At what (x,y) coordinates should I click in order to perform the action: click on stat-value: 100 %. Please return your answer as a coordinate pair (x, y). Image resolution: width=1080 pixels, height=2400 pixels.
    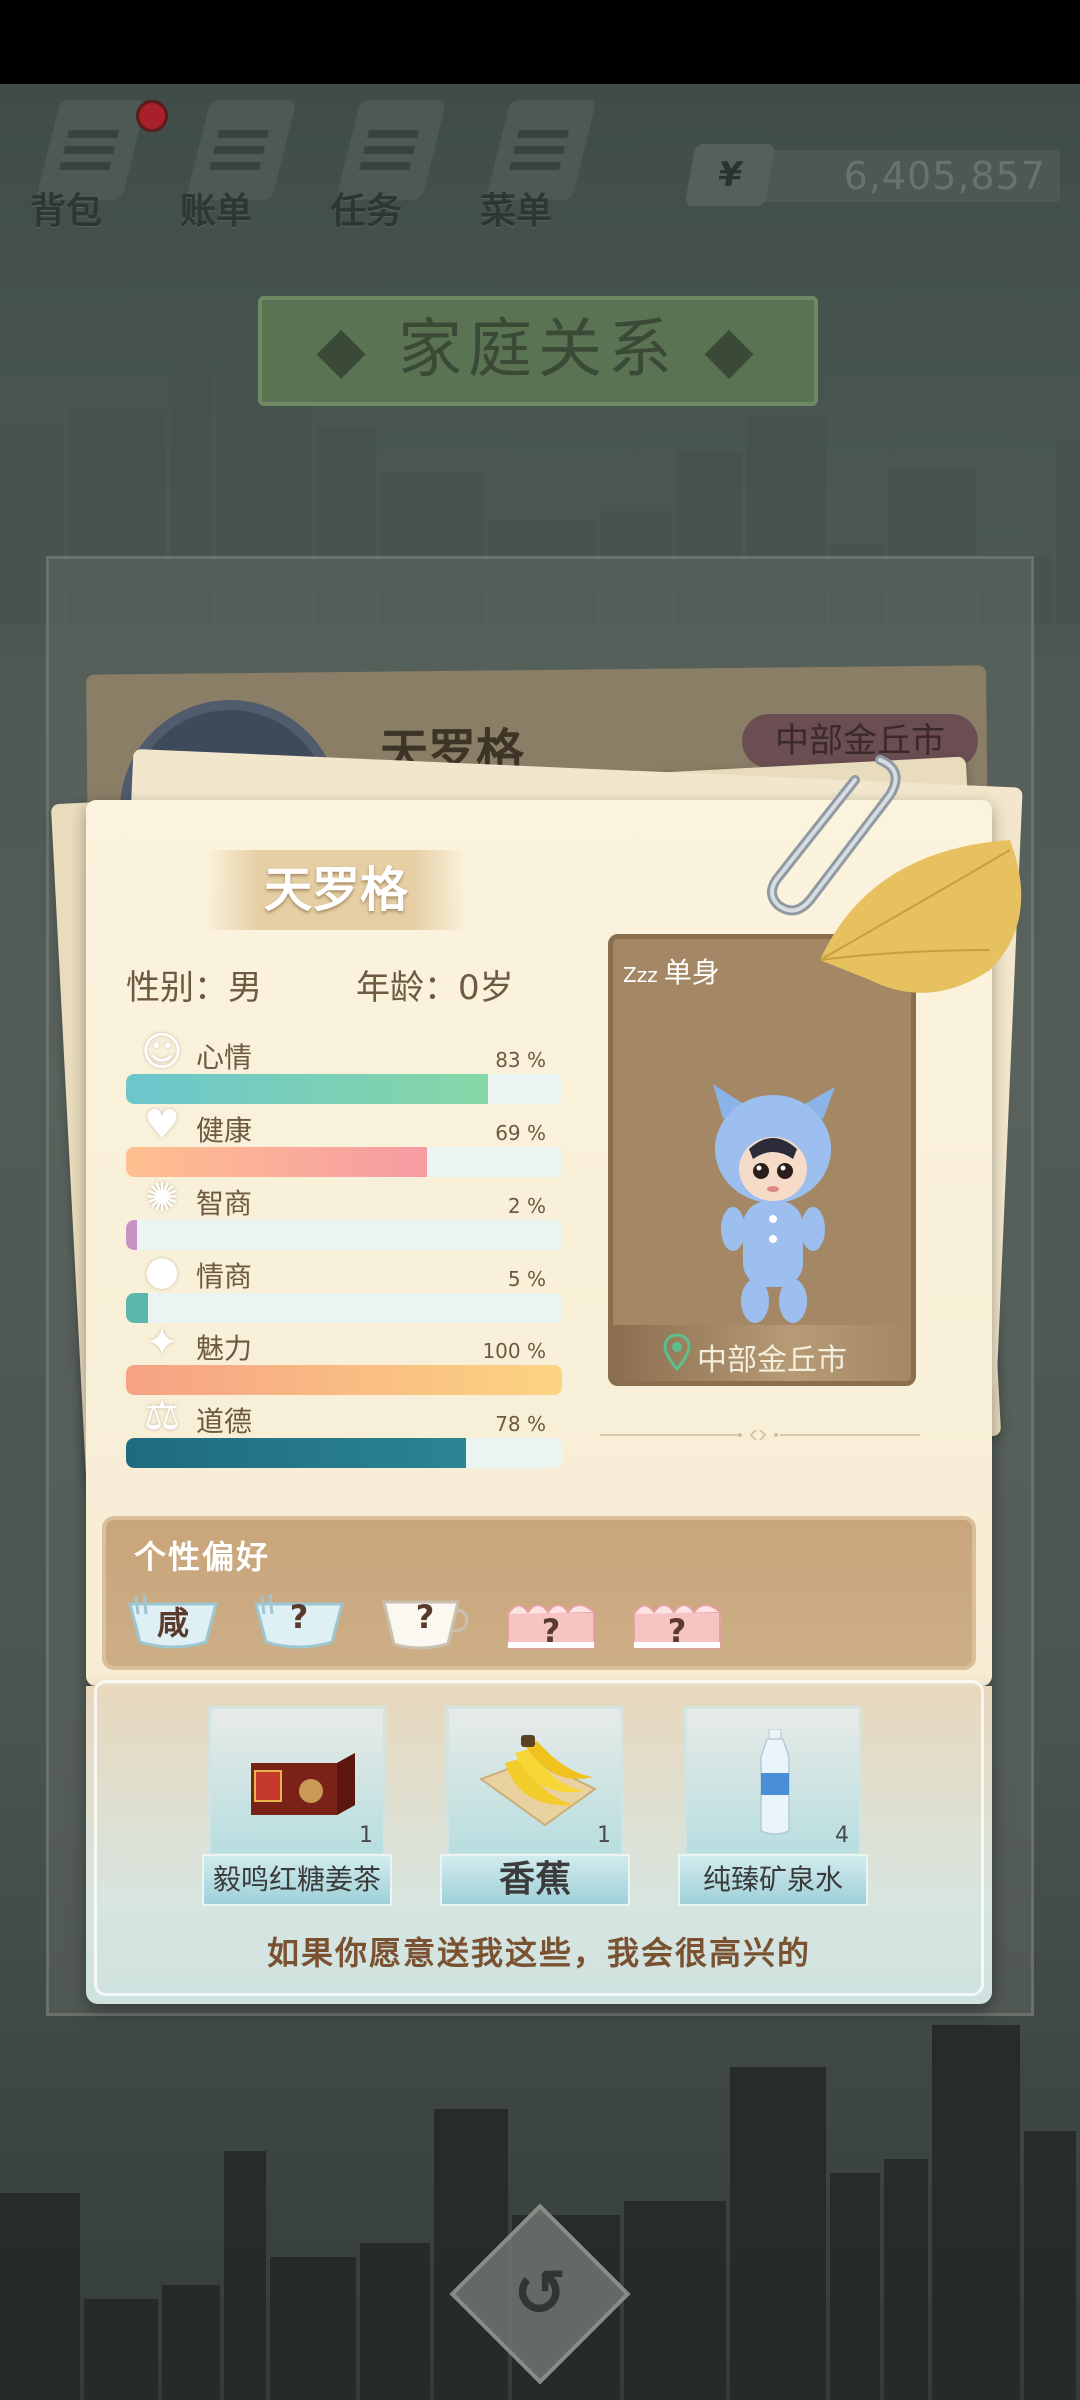
    Looking at the image, I should click on (514, 1351).